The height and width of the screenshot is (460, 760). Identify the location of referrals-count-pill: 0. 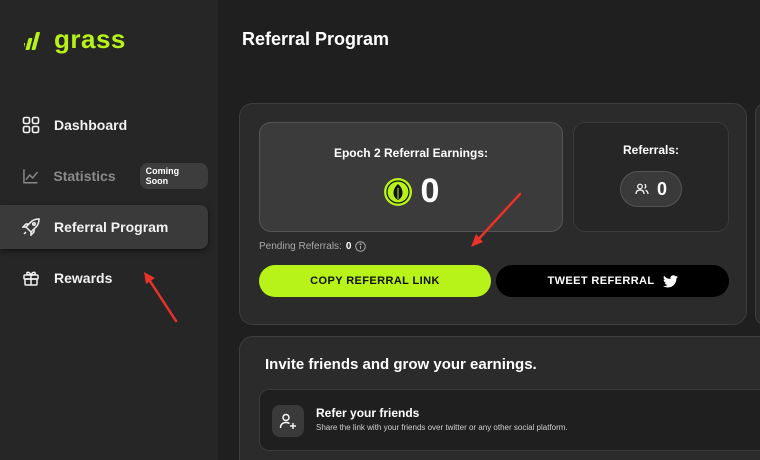
(650, 189).